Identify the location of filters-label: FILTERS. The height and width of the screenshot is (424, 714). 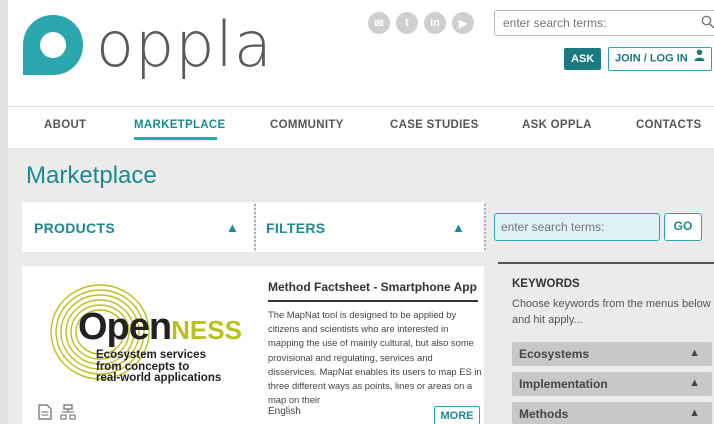
(296, 228).